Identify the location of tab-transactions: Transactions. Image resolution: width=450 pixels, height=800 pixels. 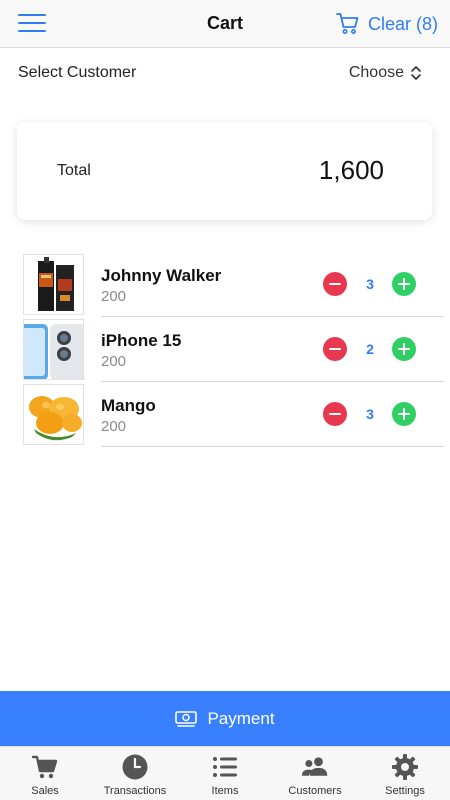
(135, 773).